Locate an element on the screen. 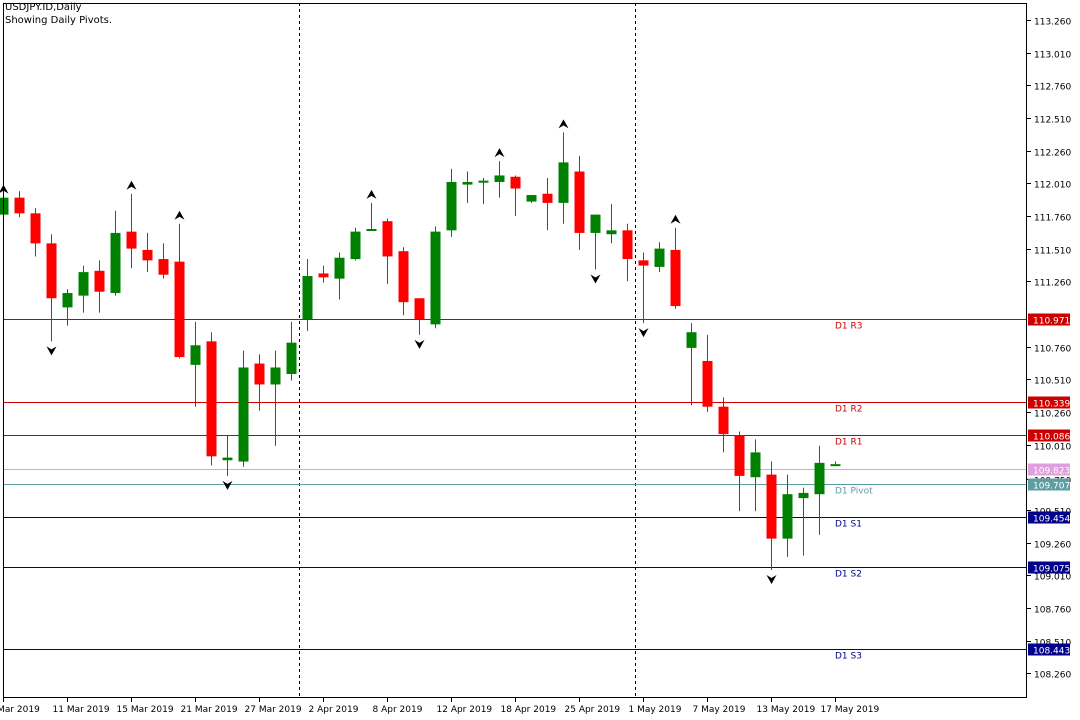 This screenshot has width=1080, height=720. x-tick-label: 21 Mar 2019 is located at coordinates (209, 710).